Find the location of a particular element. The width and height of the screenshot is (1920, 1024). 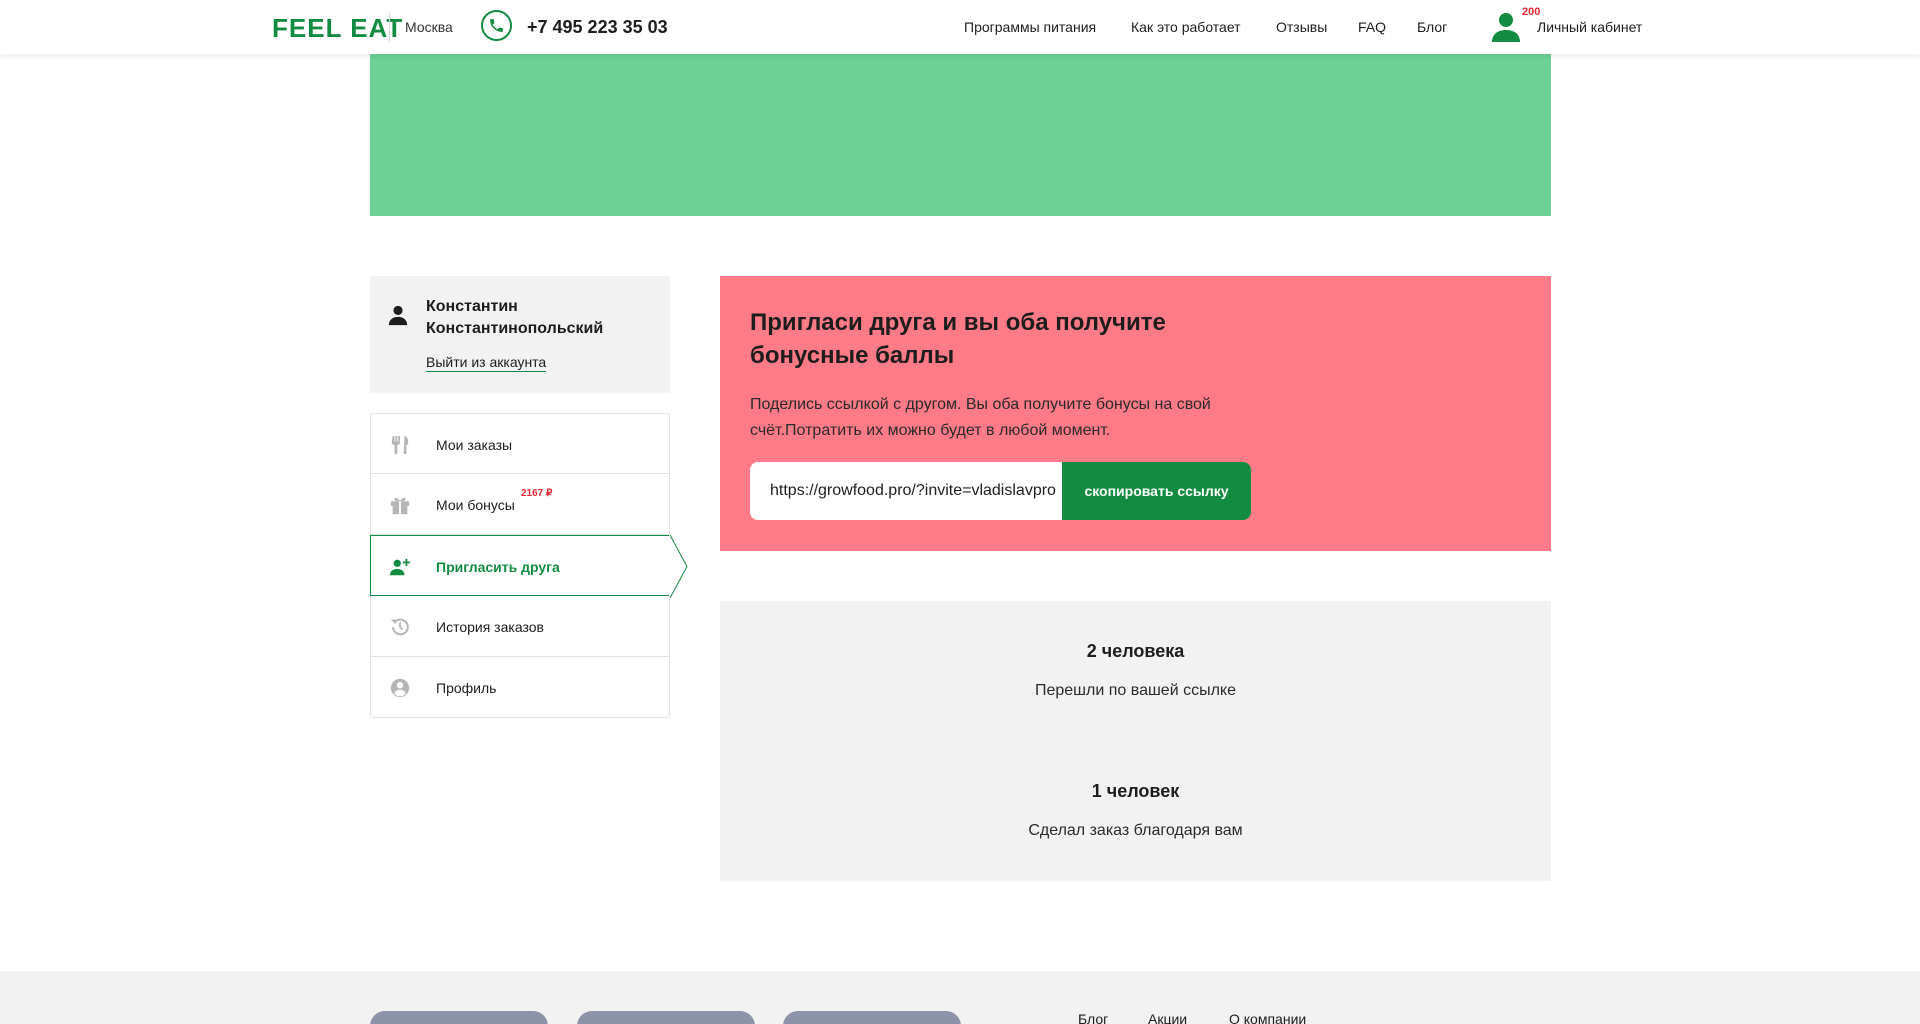

footer-link-blog: Блог is located at coordinates (1093, 1017).